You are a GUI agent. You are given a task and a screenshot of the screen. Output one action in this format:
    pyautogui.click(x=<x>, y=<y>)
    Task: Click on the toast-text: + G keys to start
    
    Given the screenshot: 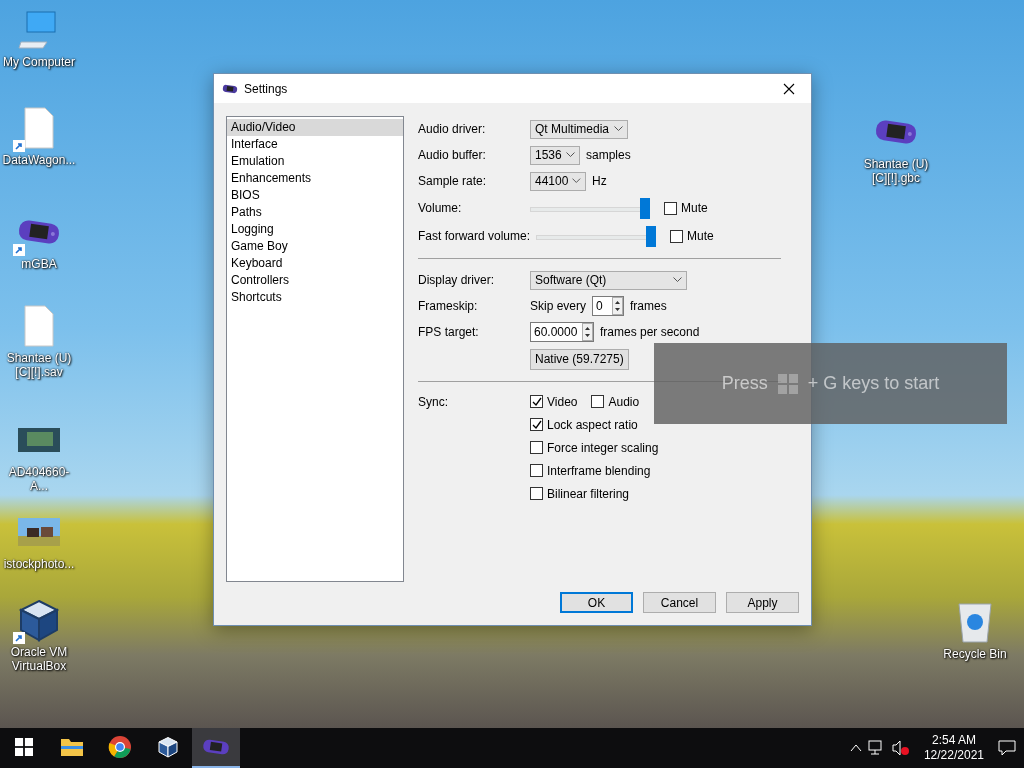 What is the action you would take?
    pyautogui.click(x=873, y=383)
    